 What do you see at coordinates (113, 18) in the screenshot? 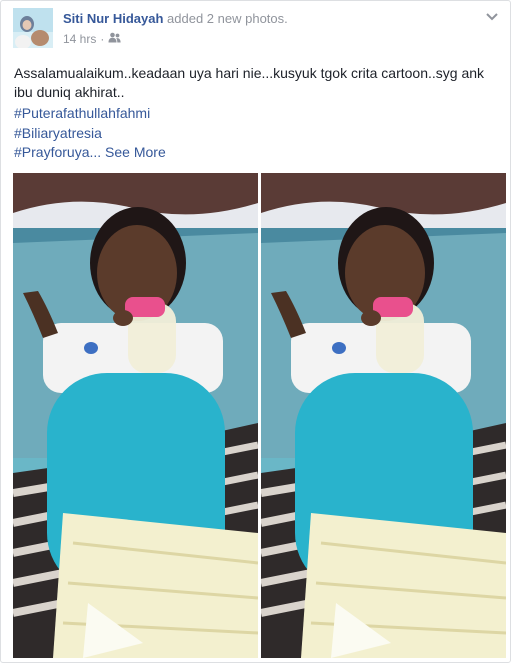
I see `author-name-link: Siti Nur Hidayah` at bounding box center [113, 18].